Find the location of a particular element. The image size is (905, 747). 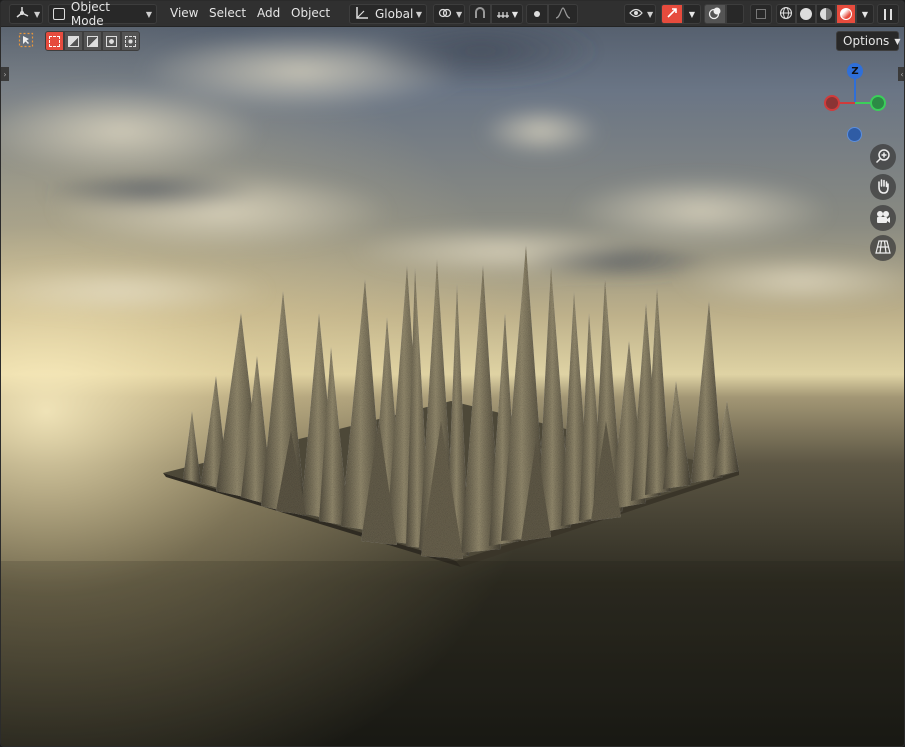

sidebar-toggle is located at coordinates (888, 14).